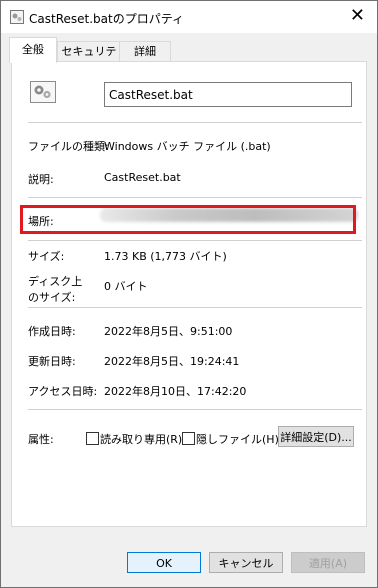 The height and width of the screenshot is (588, 378). Describe the element at coordinates (141, 439) in the screenshot. I see `readonly-label: 読み取り専用(R)` at that location.